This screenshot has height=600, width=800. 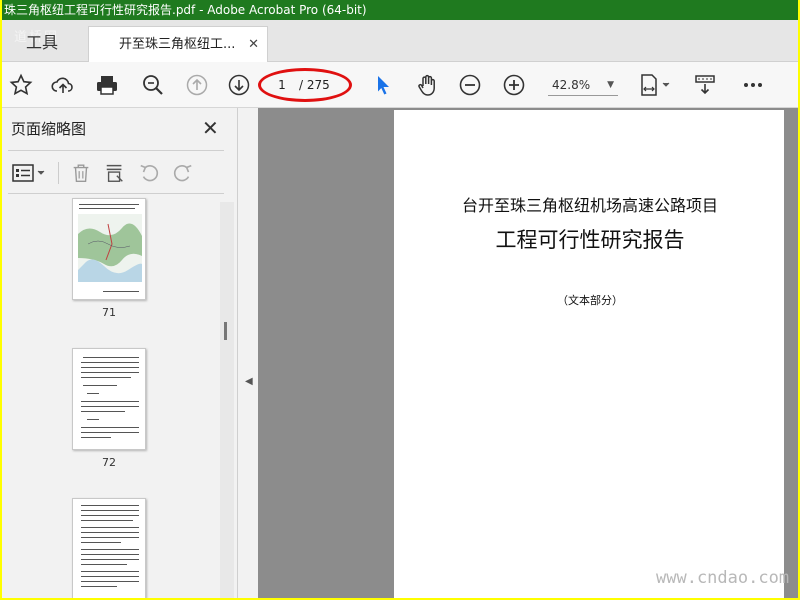 I want to click on trash-icon, so click(x=82, y=174).